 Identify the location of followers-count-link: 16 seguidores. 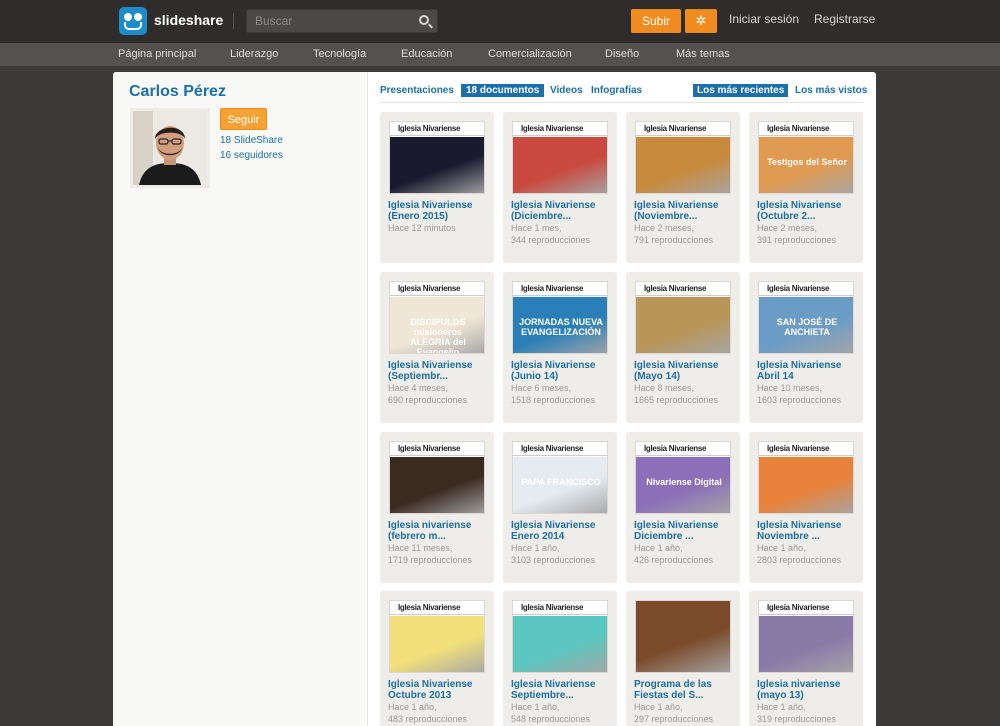
(251, 155).